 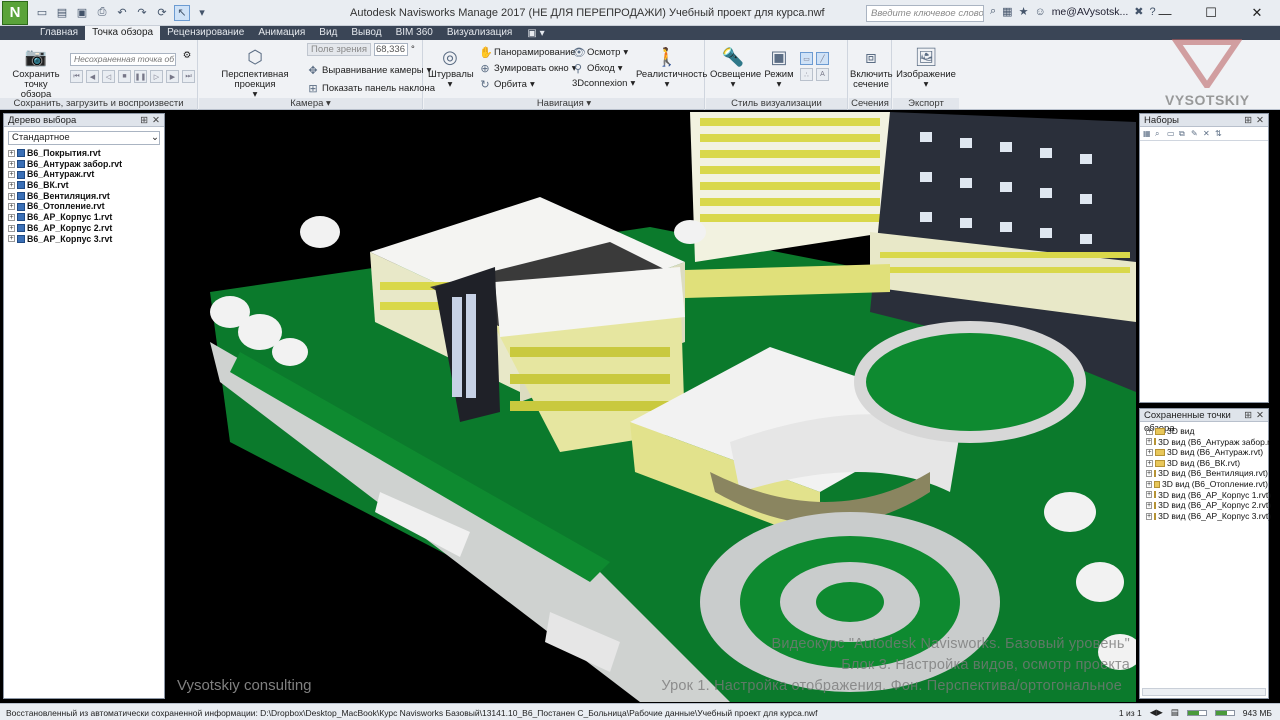 I want to click on app-menu-button: N, so click(x=15, y=12).